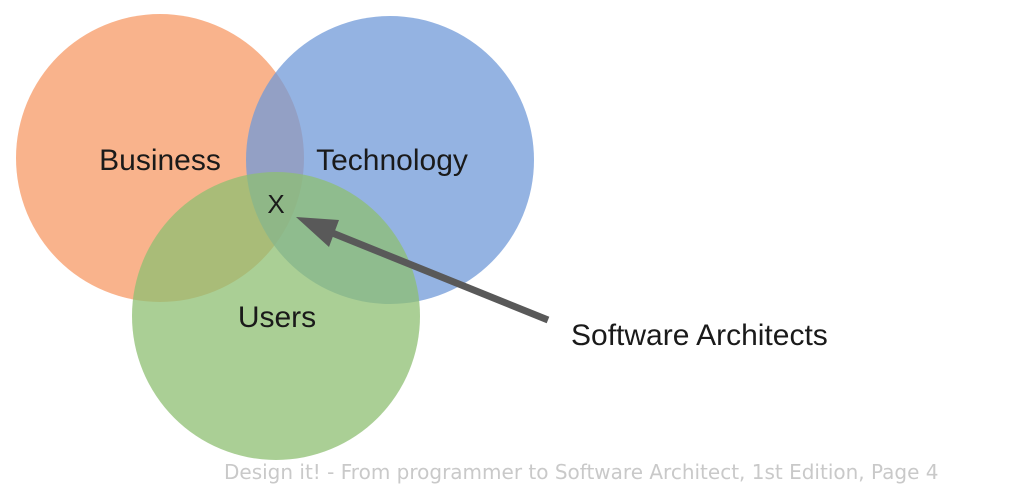 Image resolution: width=1011 pixels, height=497 pixels. I want to click on business-label: Business, so click(160, 160).